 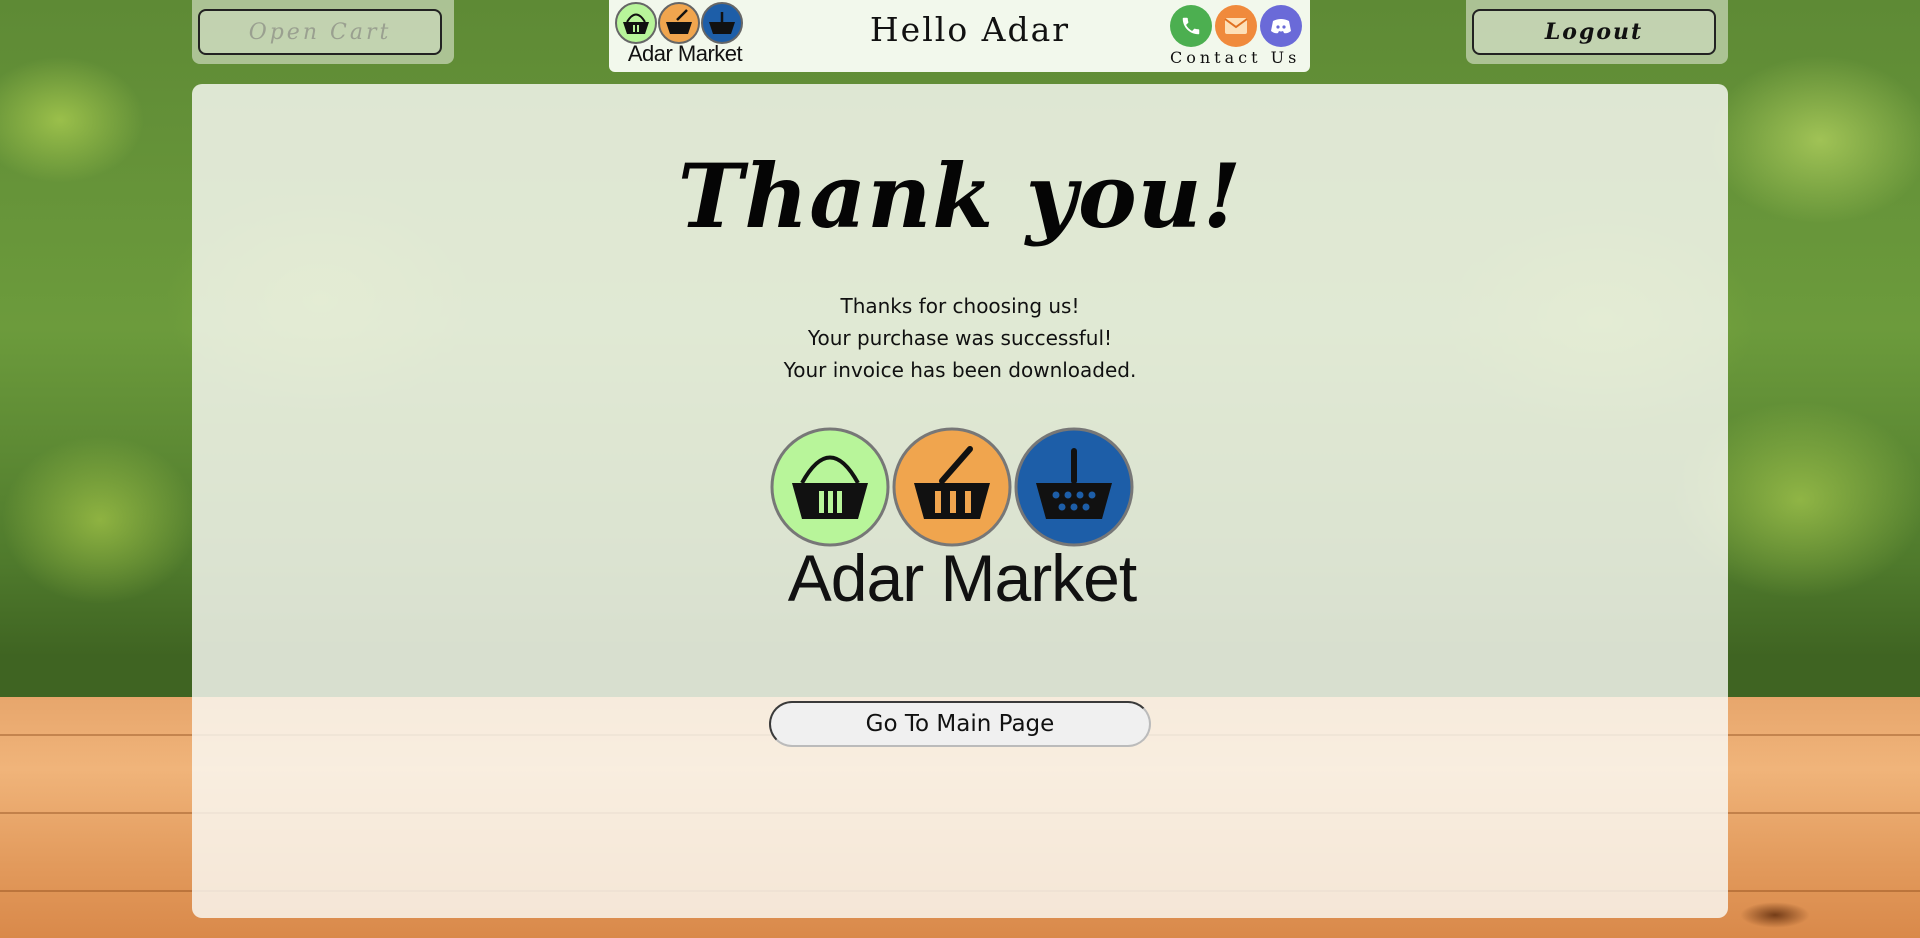 What do you see at coordinates (1281, 26) in the screenshot?
I see `discord-icon` at bounding box center [1281, 26].